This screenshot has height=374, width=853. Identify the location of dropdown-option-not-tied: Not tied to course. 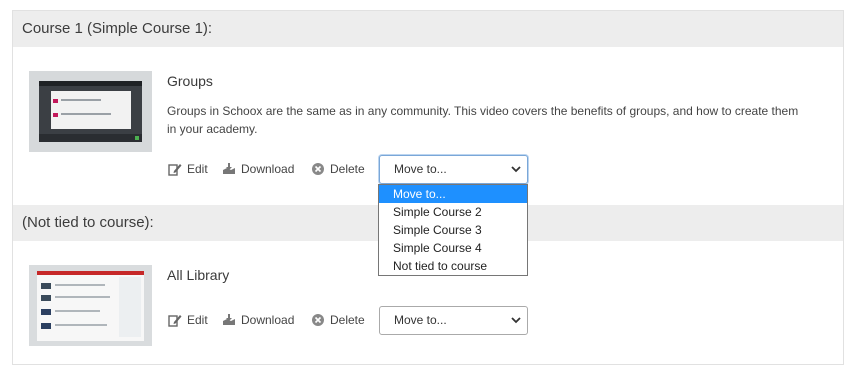
(453, 266).